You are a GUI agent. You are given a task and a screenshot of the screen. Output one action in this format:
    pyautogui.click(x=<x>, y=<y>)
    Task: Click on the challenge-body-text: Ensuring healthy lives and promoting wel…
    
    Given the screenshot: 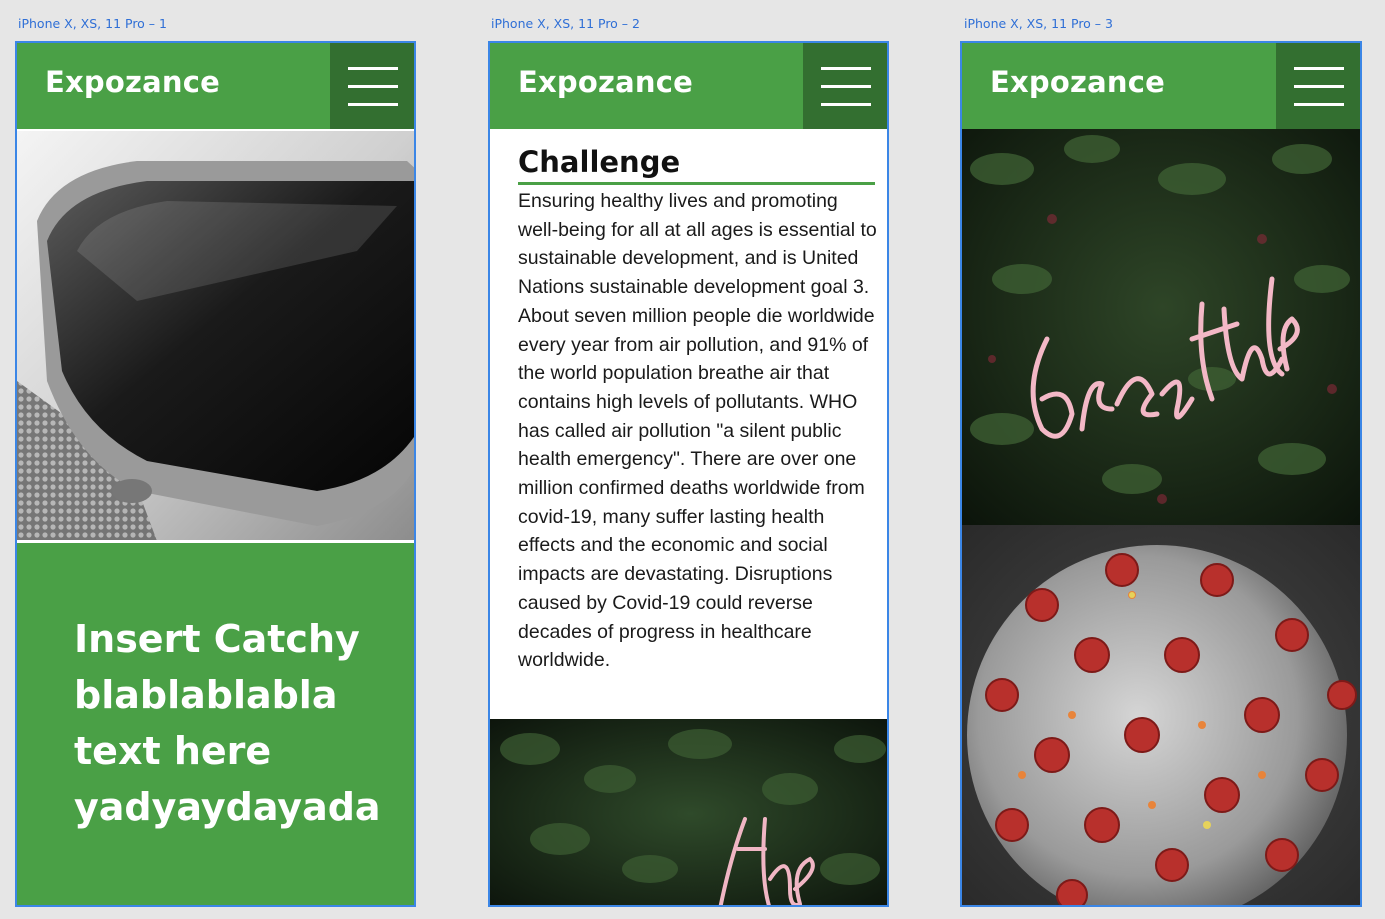 What is the action you would take?
    pyautogui.click(x=697, y=431)
    